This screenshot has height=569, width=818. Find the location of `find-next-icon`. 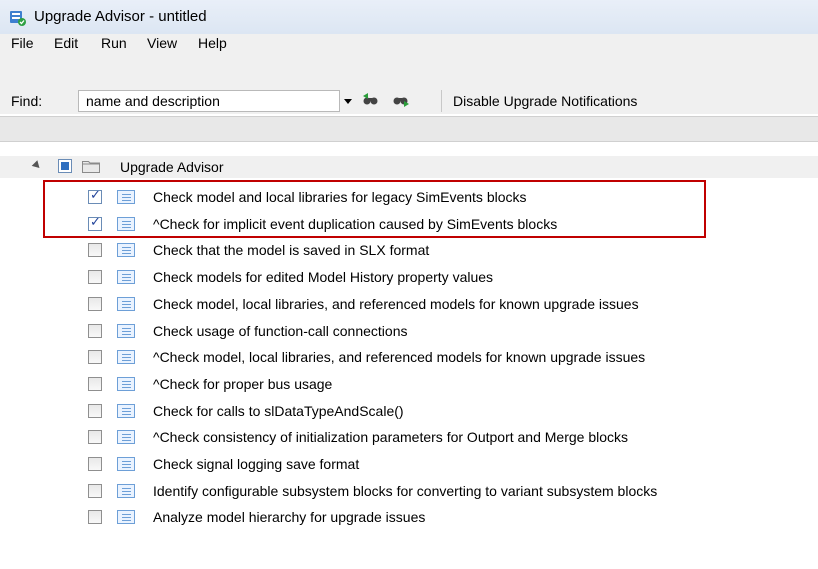

find-next-icon is located at coordinates (401, 100).